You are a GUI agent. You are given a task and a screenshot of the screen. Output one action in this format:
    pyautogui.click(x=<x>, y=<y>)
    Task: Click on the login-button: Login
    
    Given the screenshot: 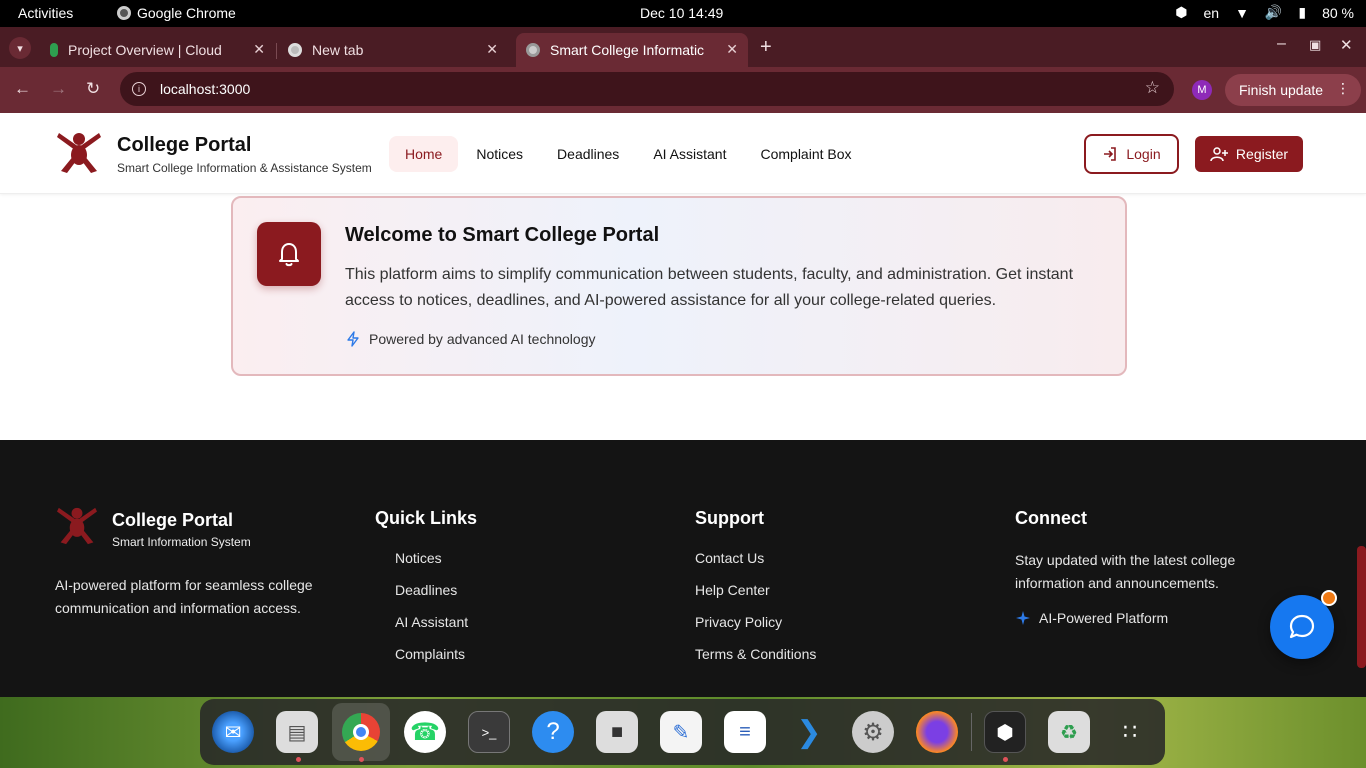 What is the action you would take?
    pyautogui.click(x=1131, y=154)
    